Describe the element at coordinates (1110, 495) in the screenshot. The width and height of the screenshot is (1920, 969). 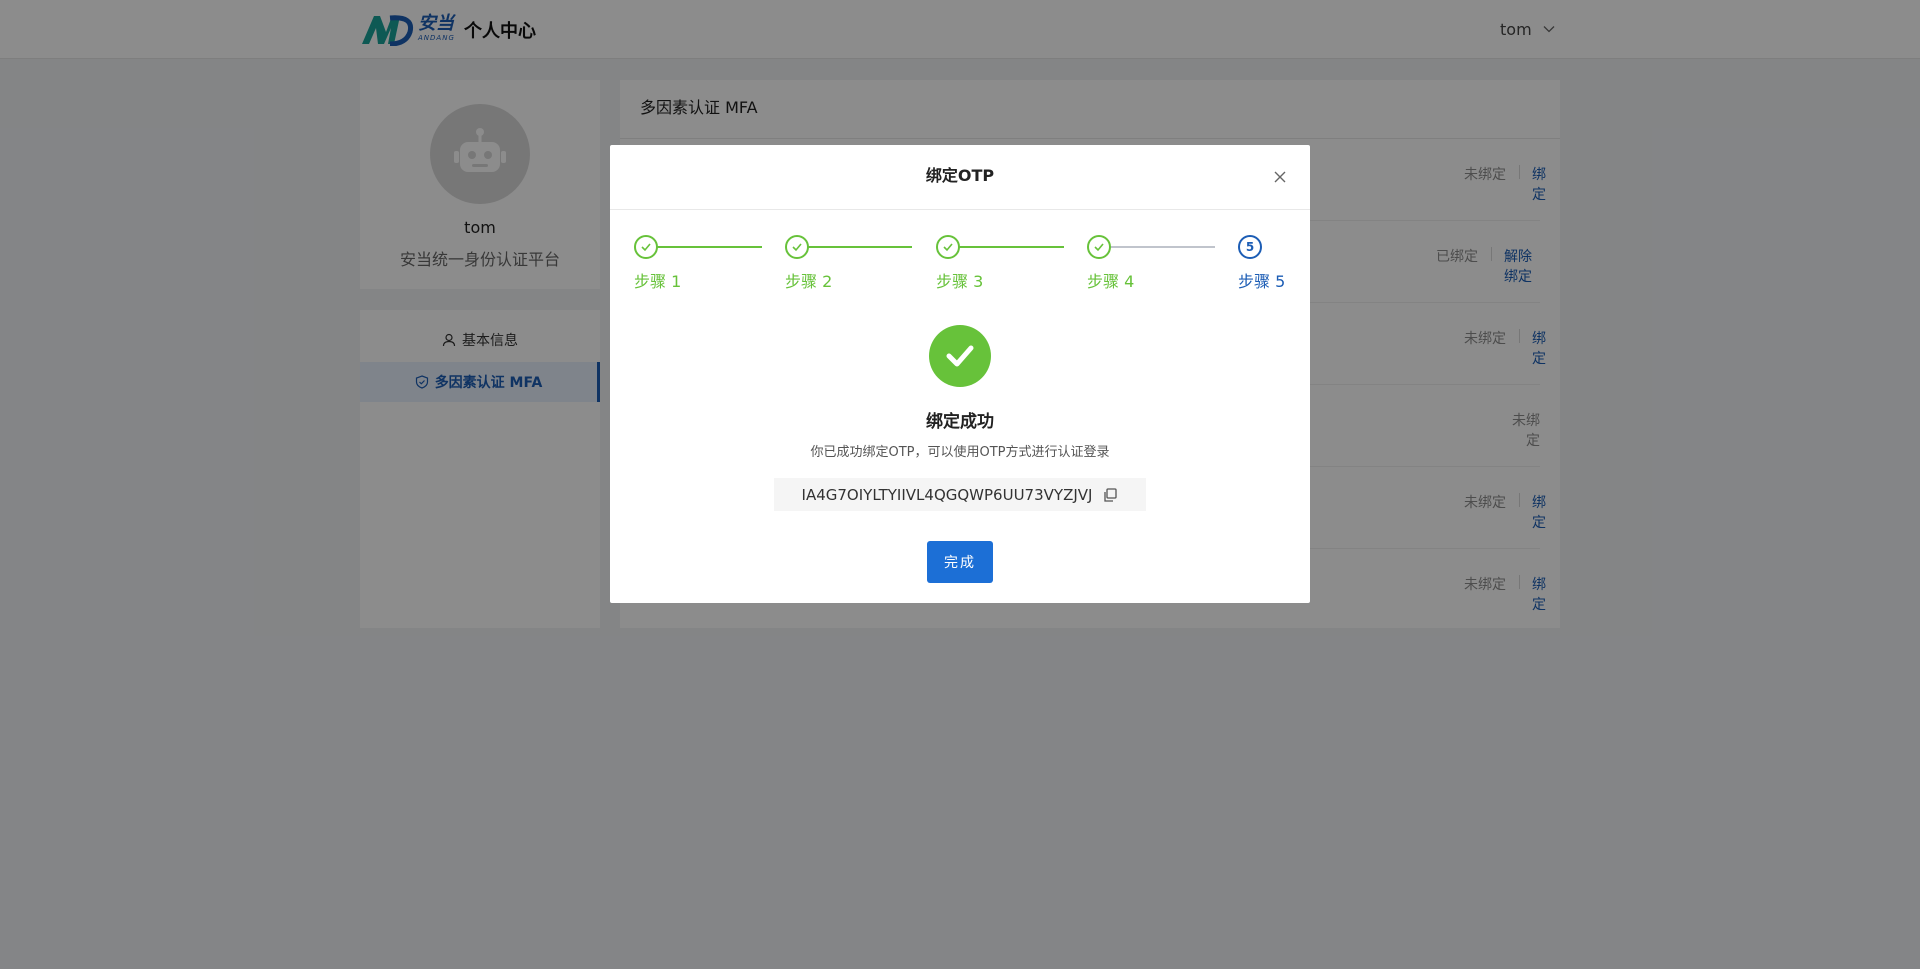
I see `copy-icon` at that location.